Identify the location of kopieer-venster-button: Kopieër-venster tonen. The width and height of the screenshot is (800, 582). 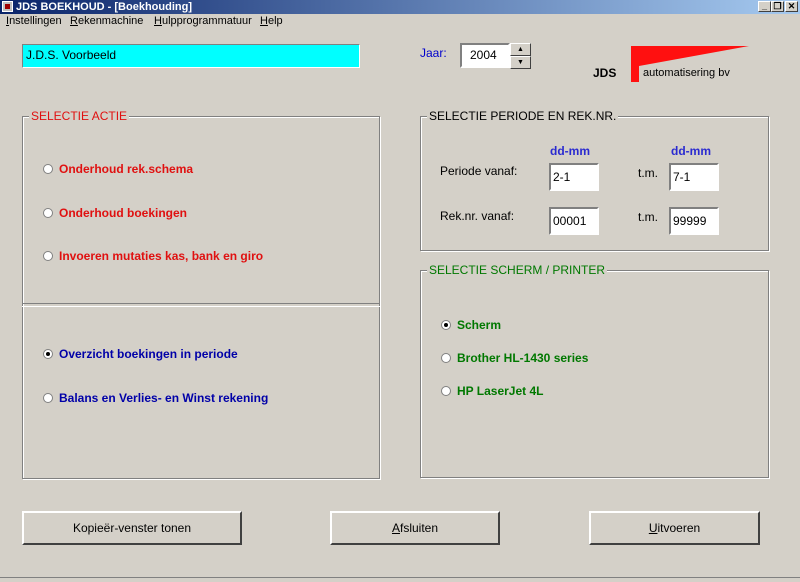
(132, 528).